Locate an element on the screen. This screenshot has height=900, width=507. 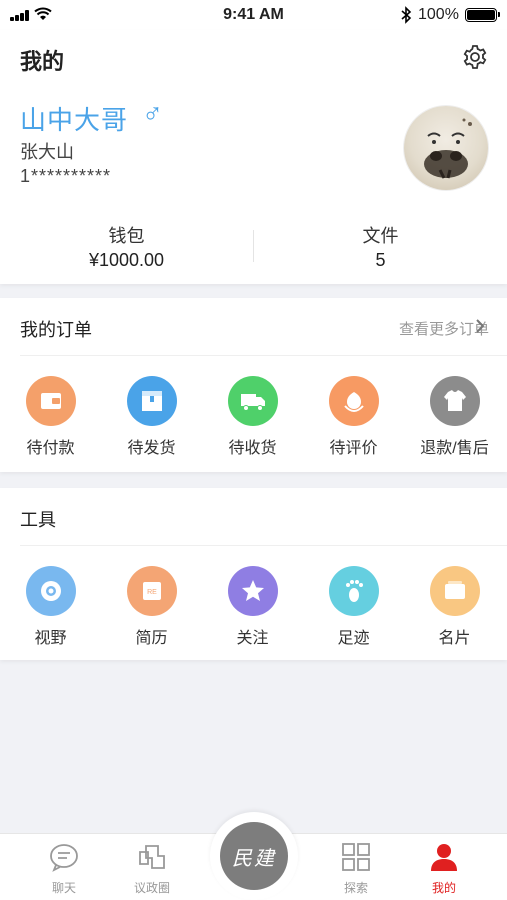
page-title: 我的 is located at coordinates (42, 61).